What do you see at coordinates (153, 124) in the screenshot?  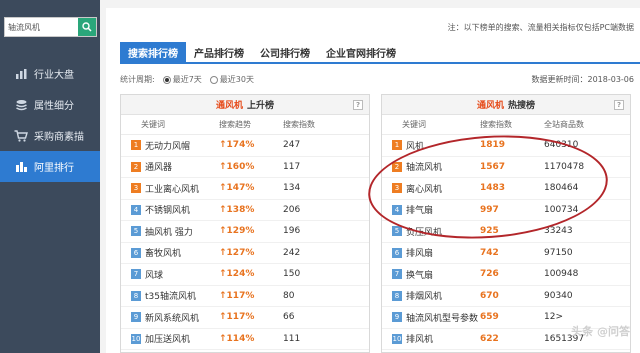 I see `column-header: 关键词` at bounding box center [153, 124].